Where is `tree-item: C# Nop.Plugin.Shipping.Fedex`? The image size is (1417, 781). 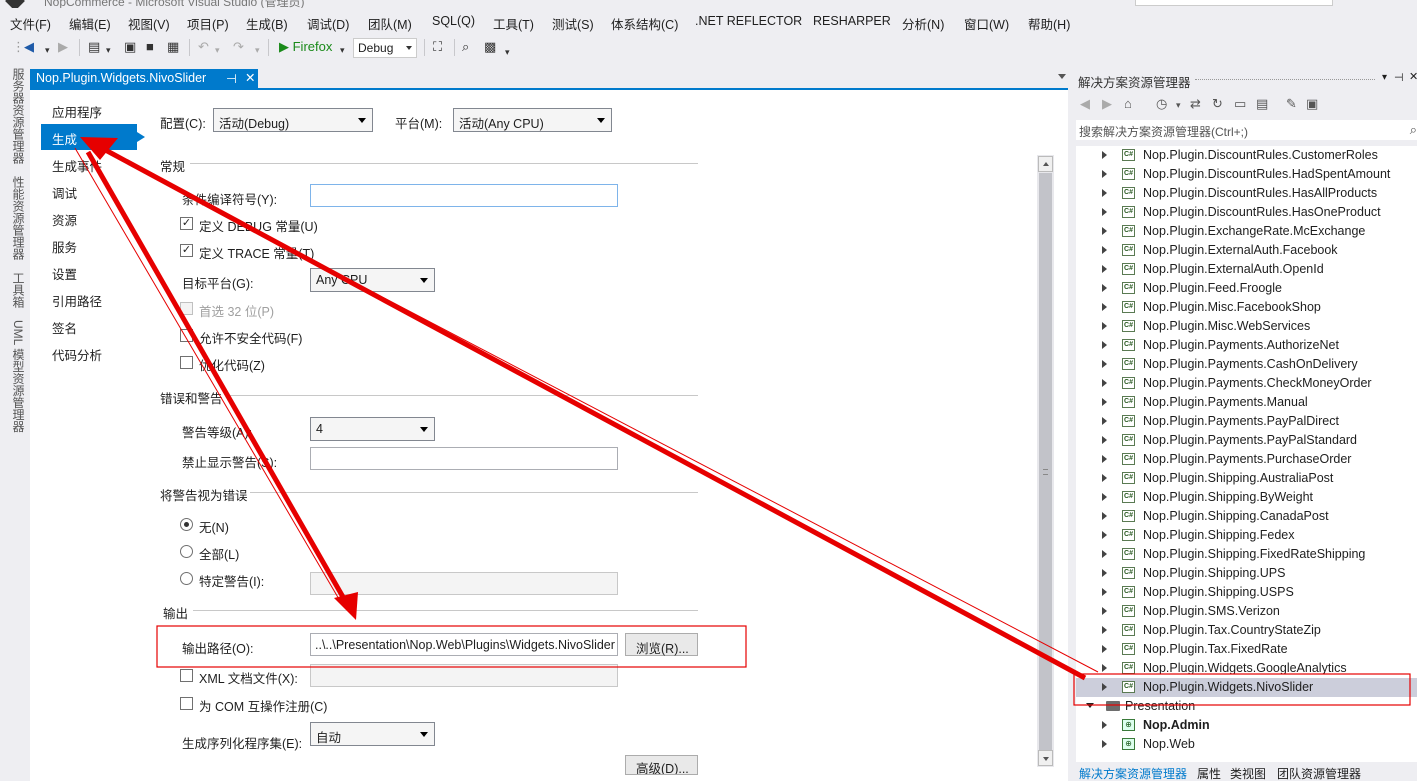 tree-item: C# Nop.Plugin.Shipping.Fedex is located at coordinates (1246, 535).